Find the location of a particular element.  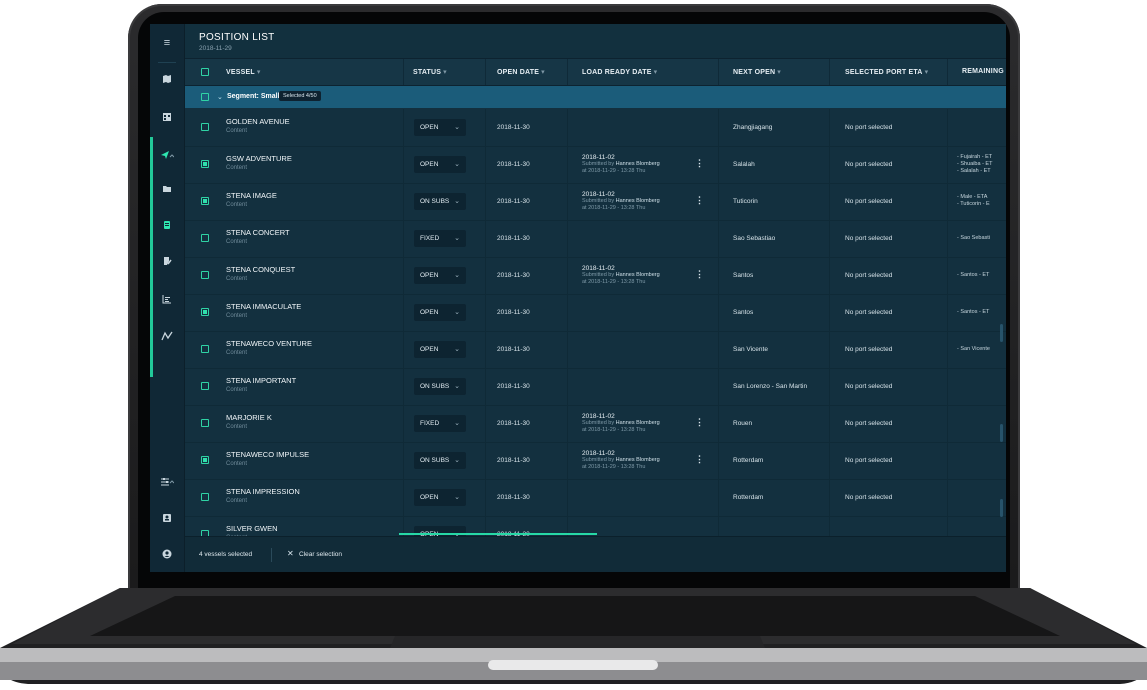

column-remaining: REMAINING is located at coordinates (983, 71).